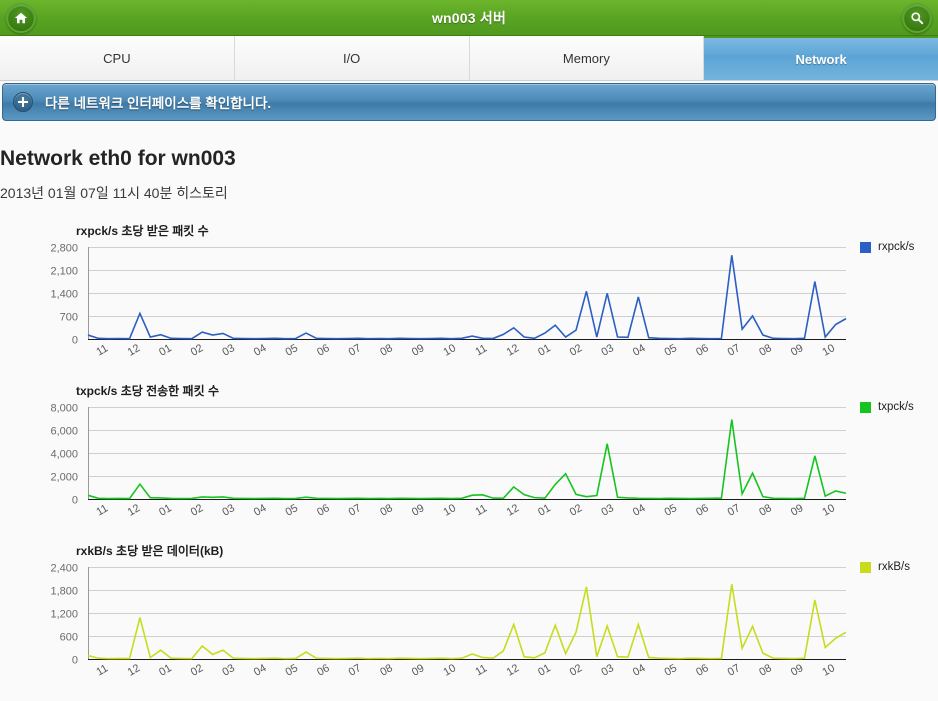  What do you see at coordinates (64, 409) in the screenshot?
I see `svg-text: 8,000` at bounding box center [64, 409].